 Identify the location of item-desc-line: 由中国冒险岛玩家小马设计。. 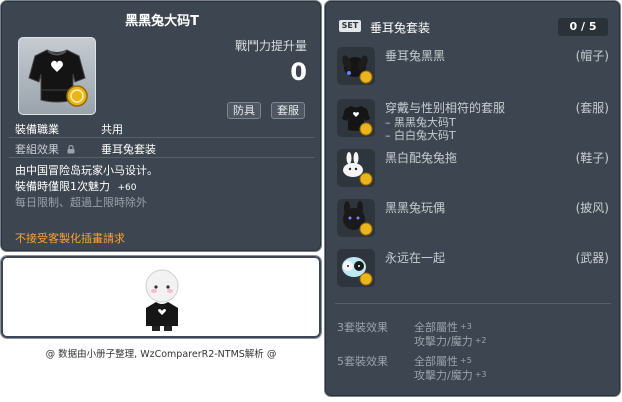
(86, 170).